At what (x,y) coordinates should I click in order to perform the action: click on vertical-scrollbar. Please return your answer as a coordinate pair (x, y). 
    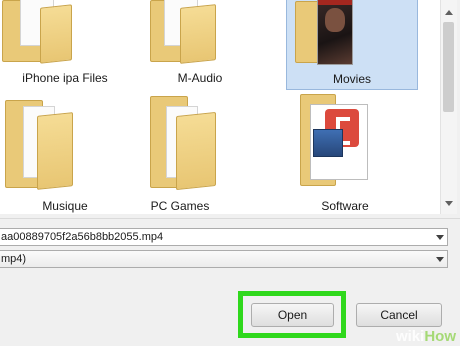
    Looking at the image, I should click on (448, 107).